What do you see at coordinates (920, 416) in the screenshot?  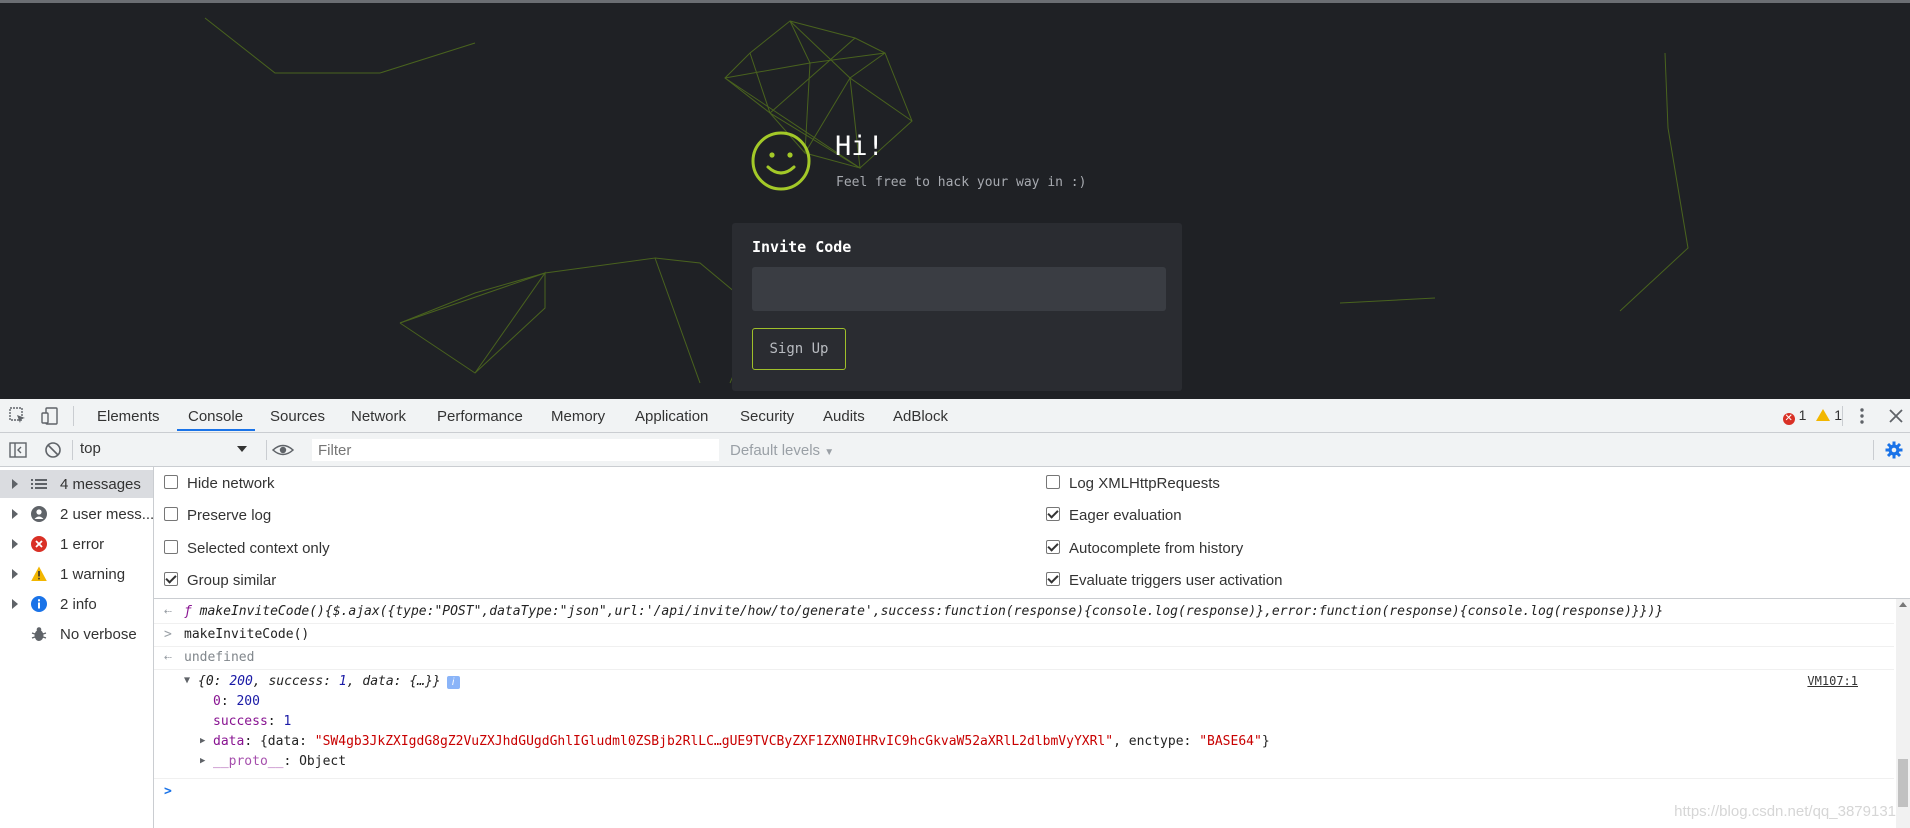 I see `tab-adblock: AdBlock` at bounding box center [920, 416].